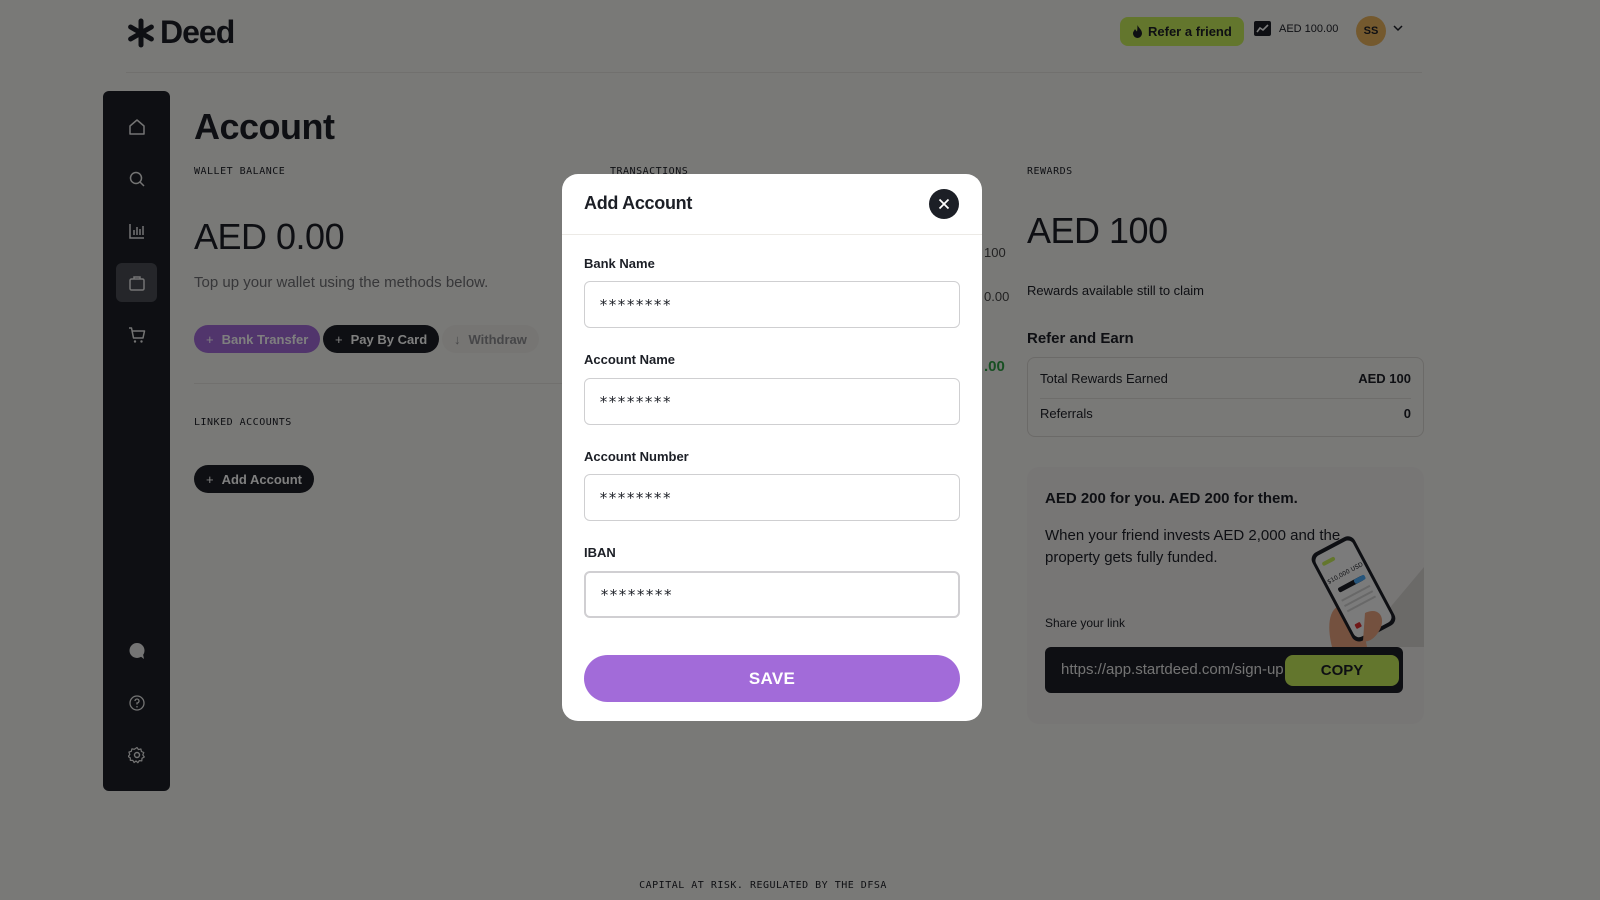  Describe the element at coordinates (772, 497) in the screenshot. I see `account-number-field` at that location.